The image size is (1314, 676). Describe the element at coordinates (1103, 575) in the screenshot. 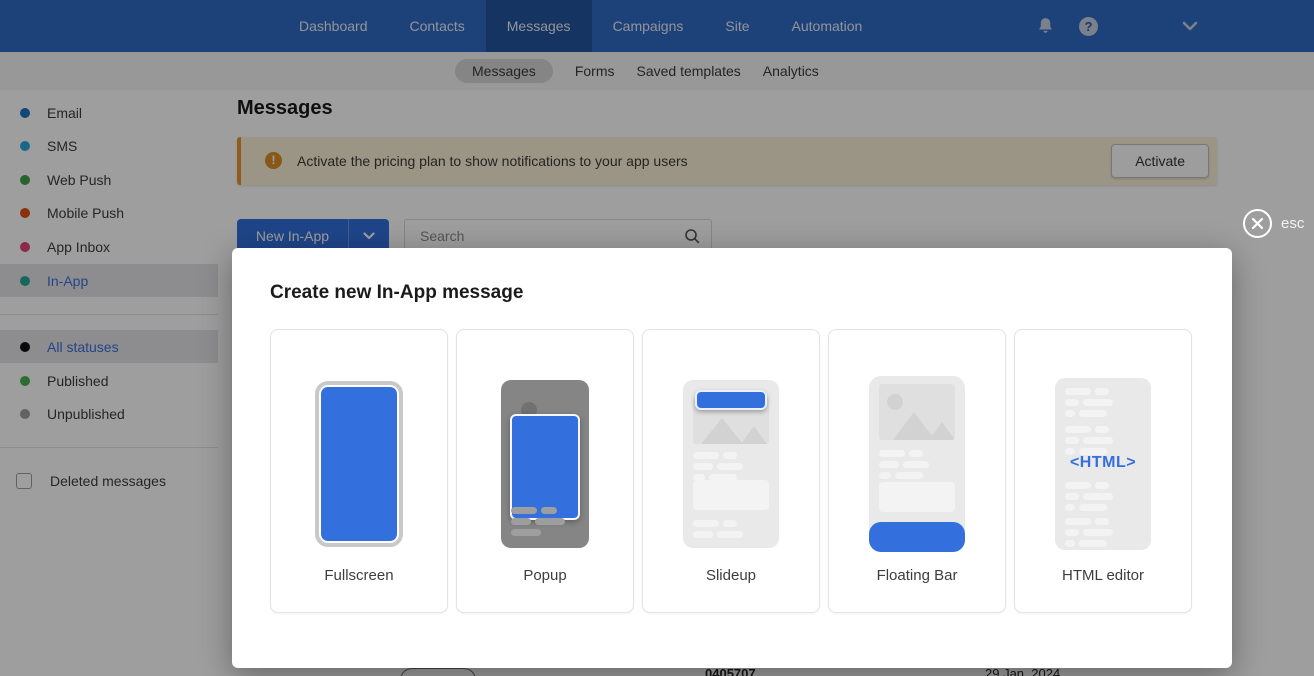

I see `card-label: HTML editor` at that location.